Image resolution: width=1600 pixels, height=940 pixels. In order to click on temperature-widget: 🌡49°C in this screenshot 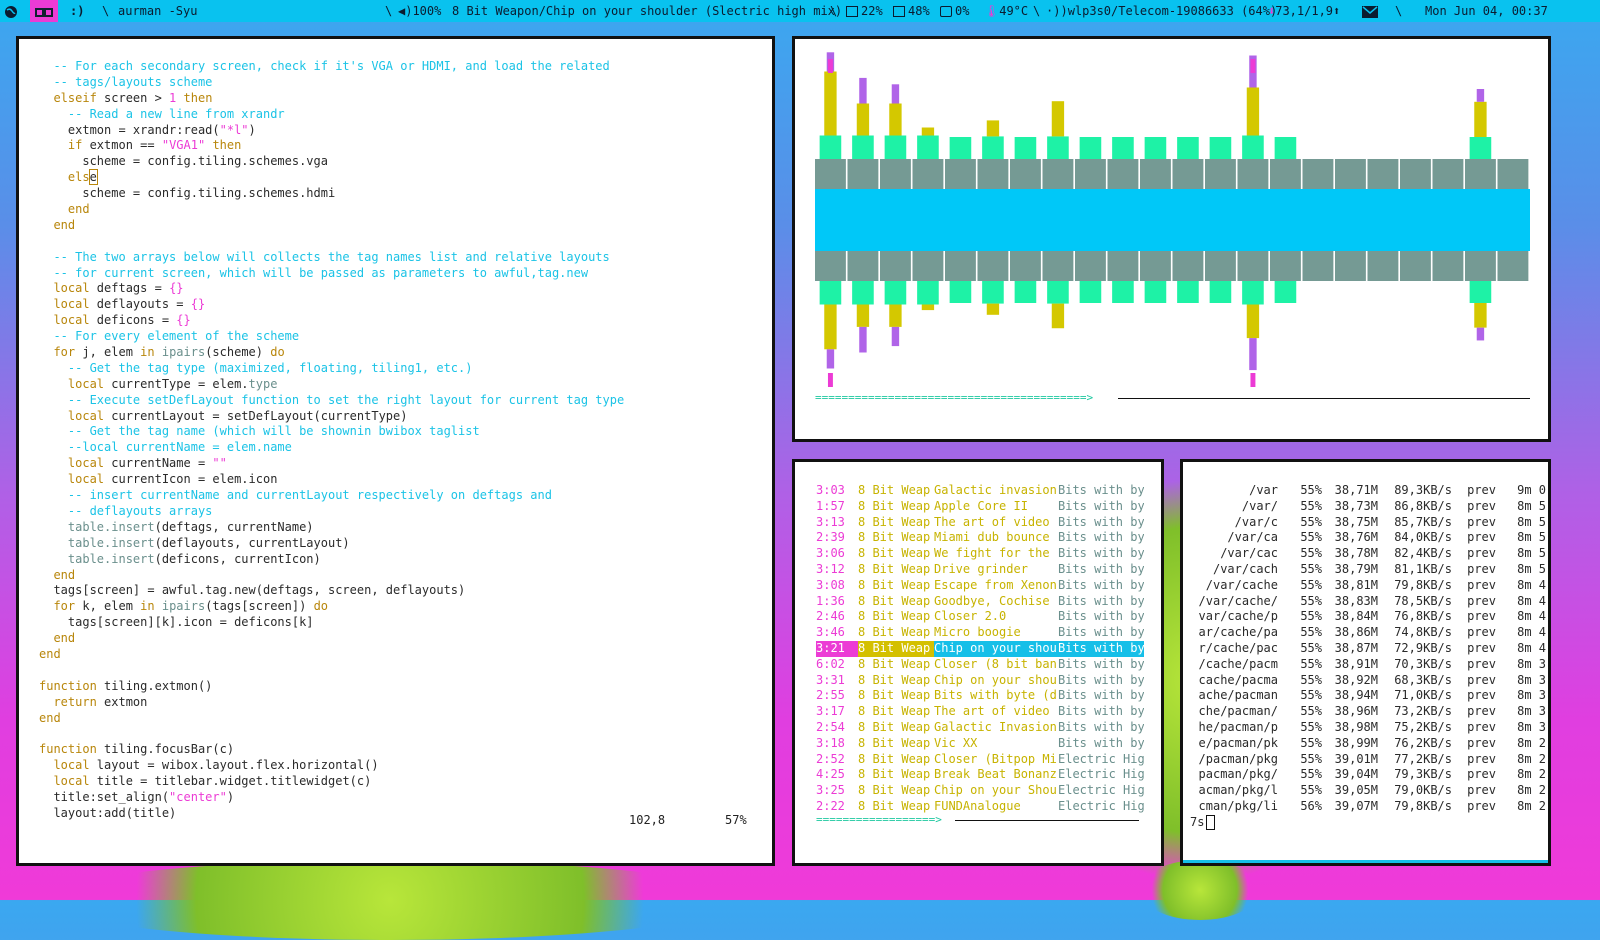, I will do `click(1006, 11)`.